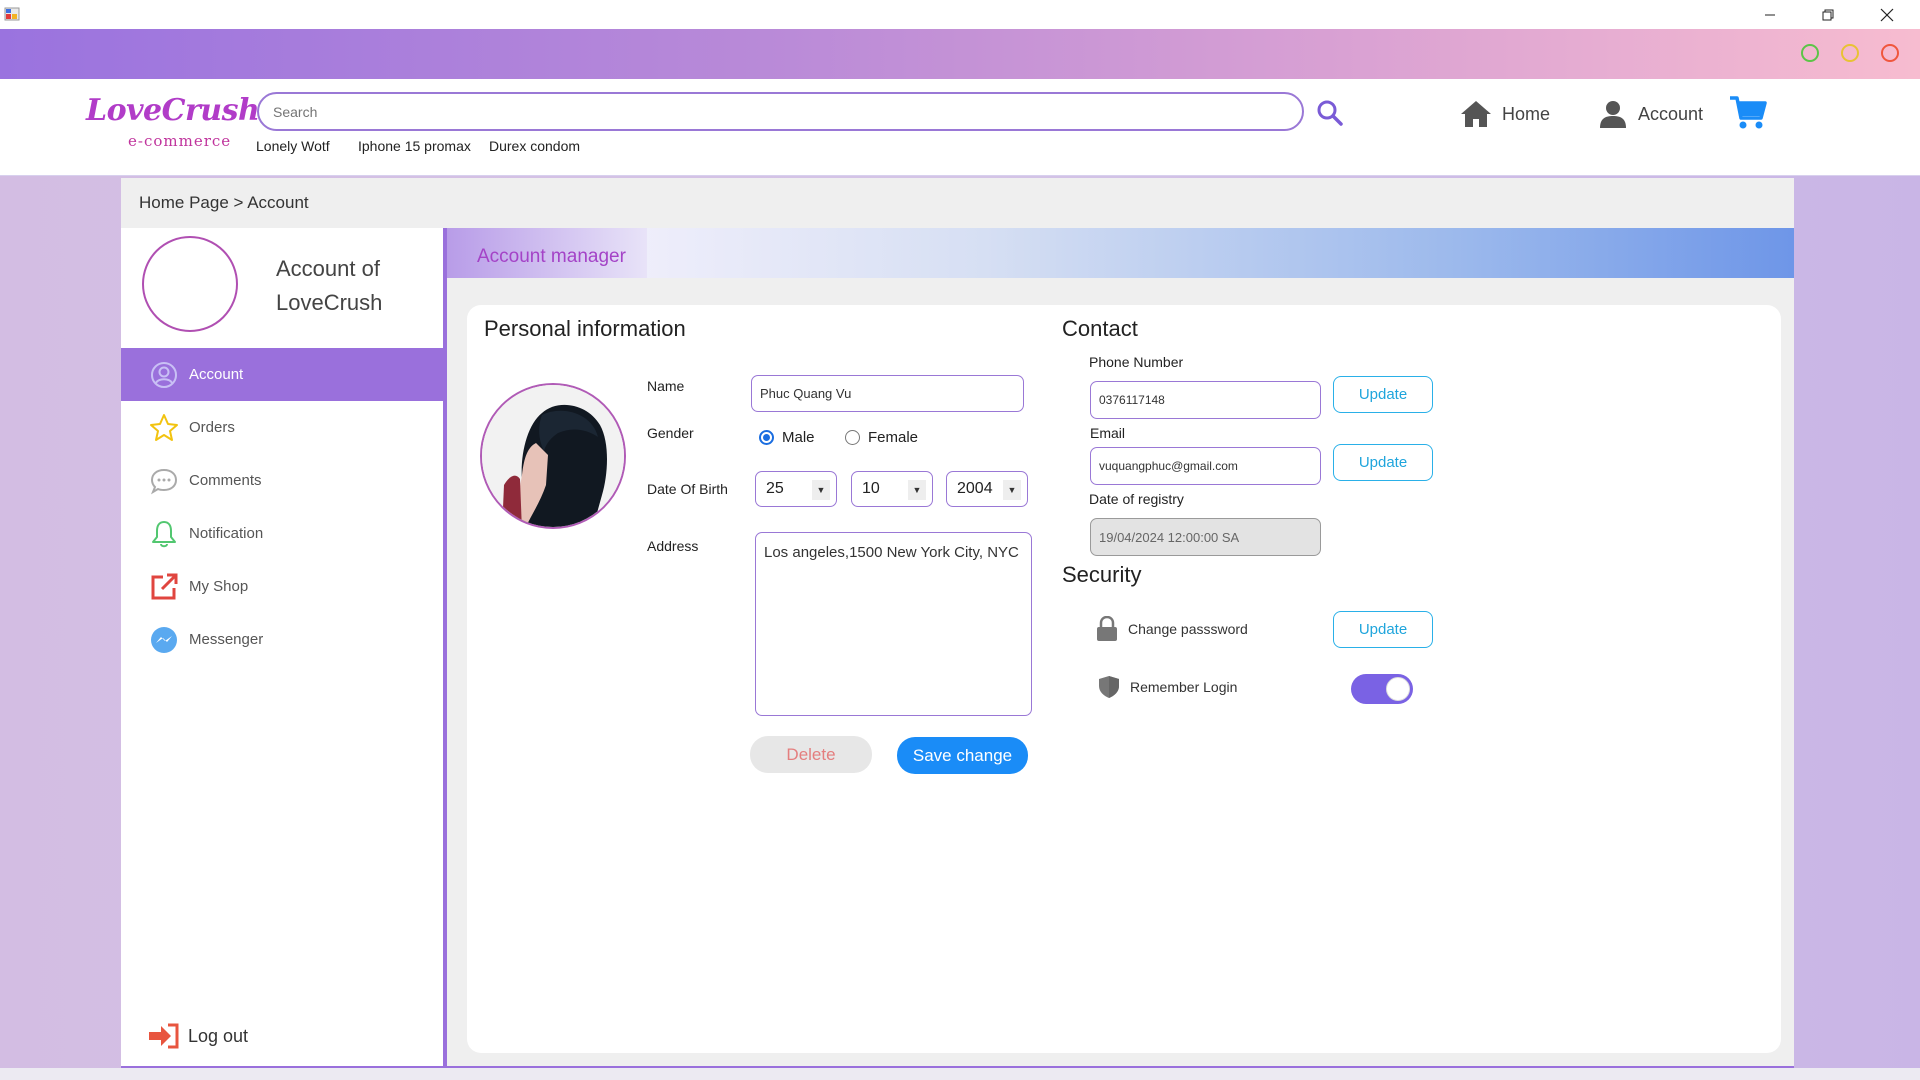 This screenshot has width=1920, height=1080. I want to click on change-password-label: Change passsword, so click(1188, 629).